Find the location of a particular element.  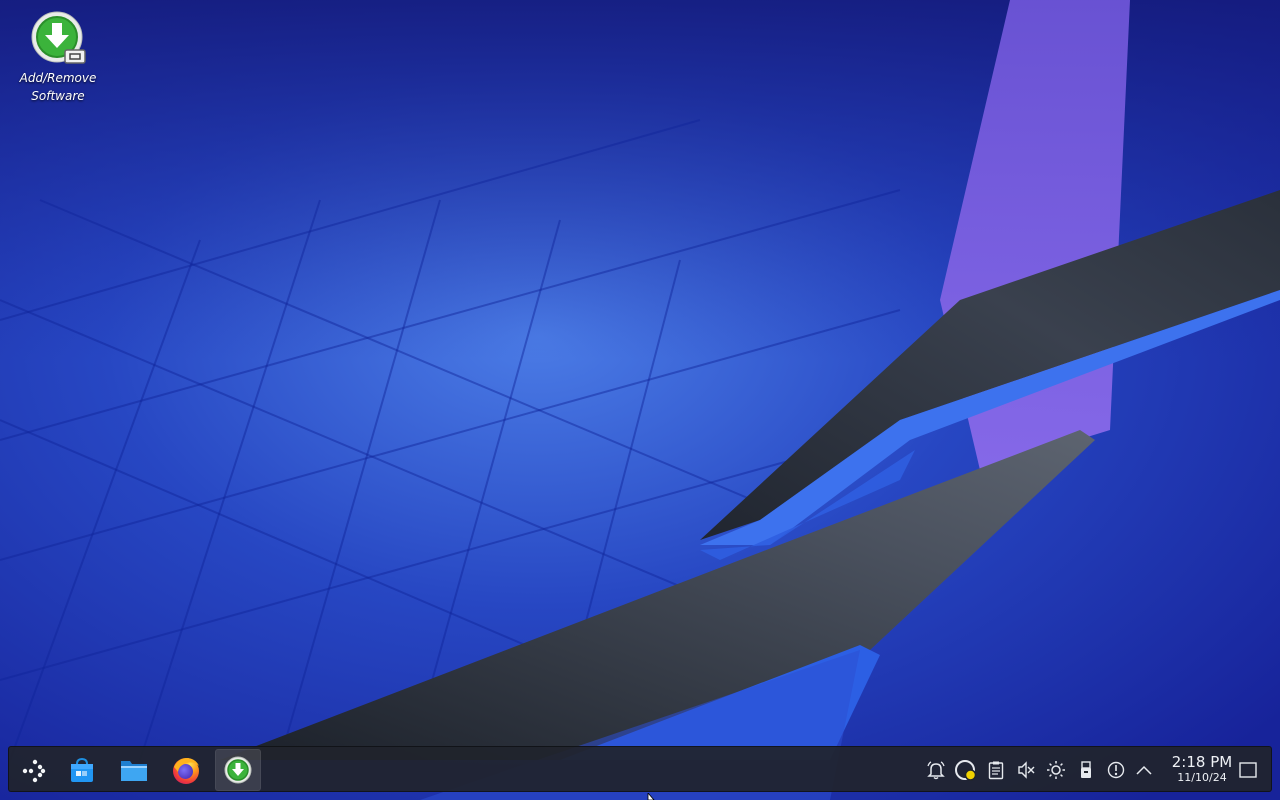

show-desktop-button is located at coordinates (1248, 770).